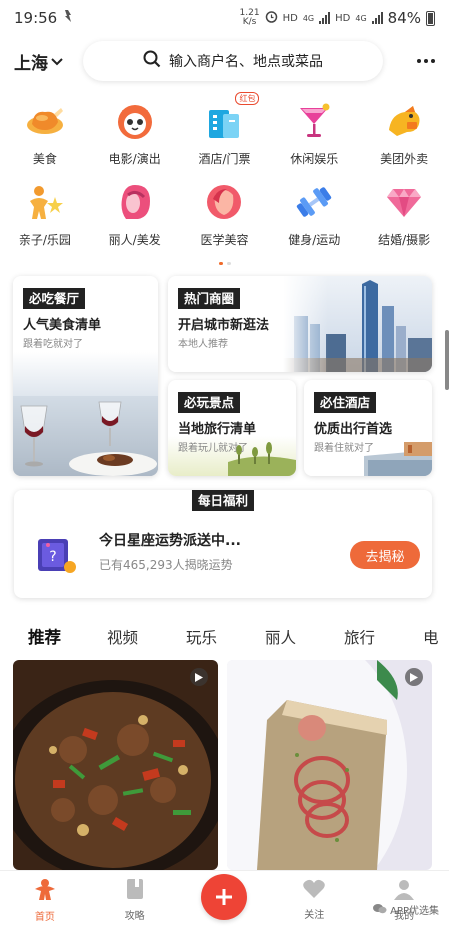 The image size is (449, 929). Describe the element at coordinates (345, 402) in the screenshot. I see `card-tag: 必住酒店` at that location.